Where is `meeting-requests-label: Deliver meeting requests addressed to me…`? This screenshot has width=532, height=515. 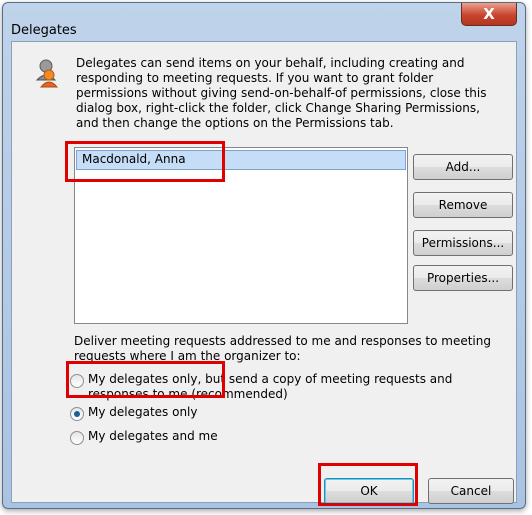
meeting-requests-label: Deliver meeting requests addressed to me… is located at coordinates (282, 348).